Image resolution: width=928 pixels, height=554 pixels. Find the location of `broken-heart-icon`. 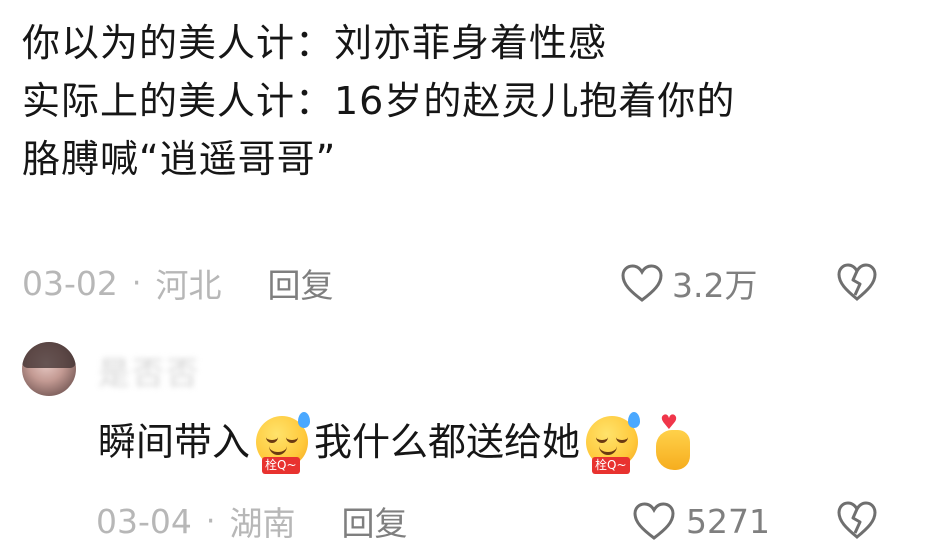

broken-heart-icon is located at coordinates (857, 282).